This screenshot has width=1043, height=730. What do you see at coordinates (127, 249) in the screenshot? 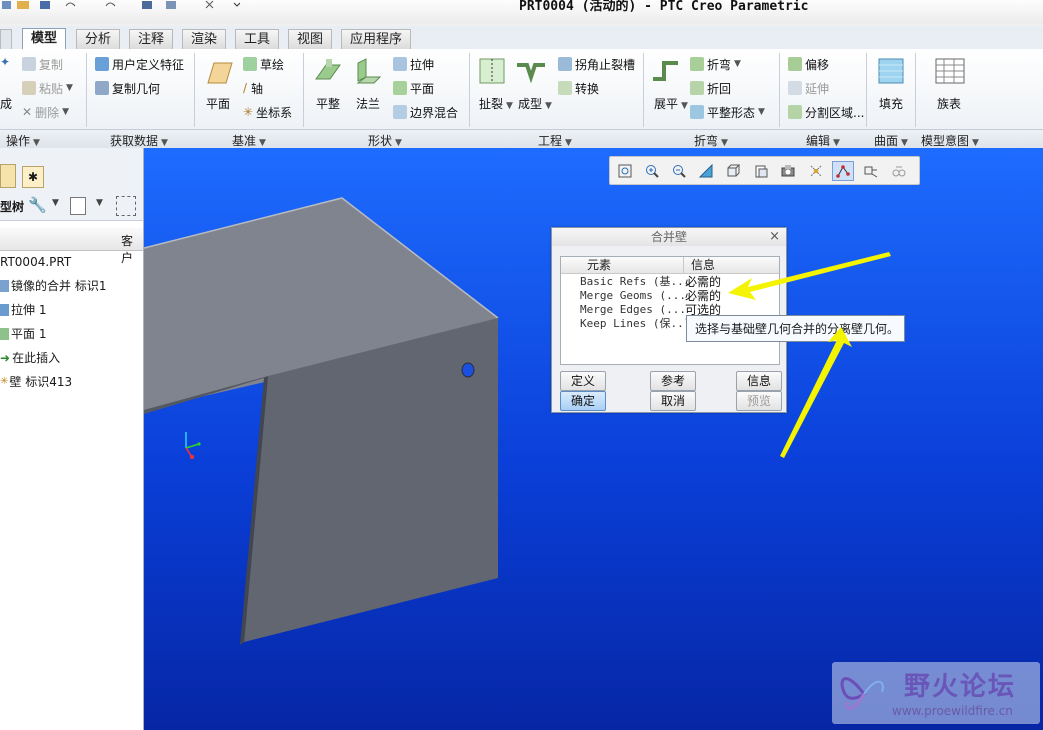
I see `column-header: 客户` at bounding box center [127, 249].